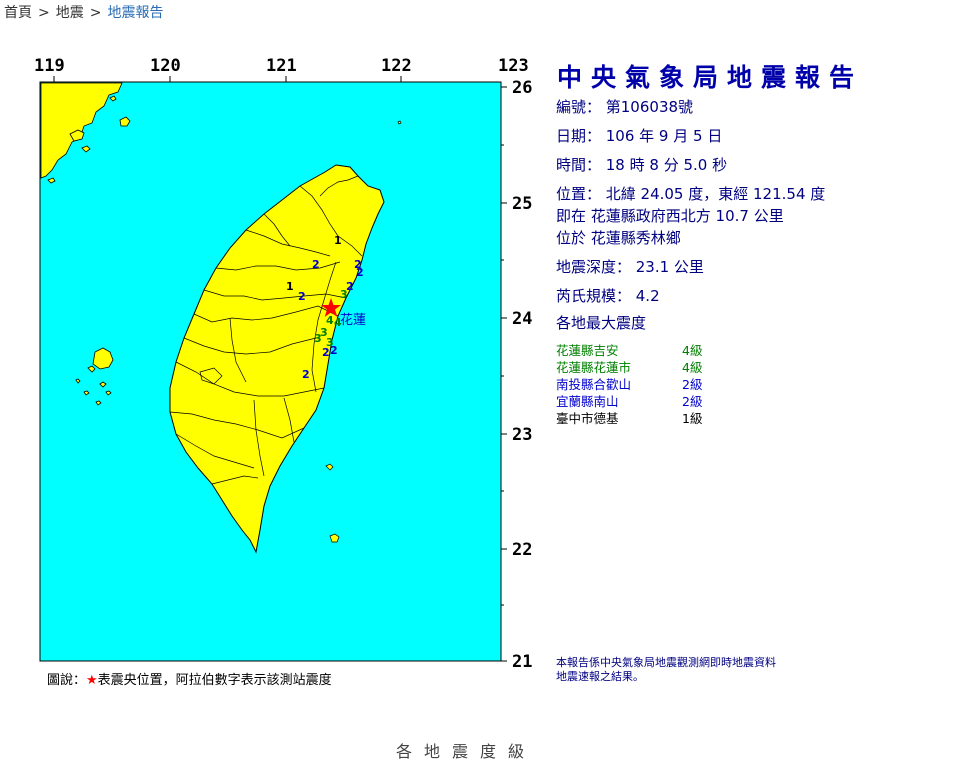  Describe the element at coordinates (522, 319) in the screenshot. I see `lat-label-24: 24` at that location.